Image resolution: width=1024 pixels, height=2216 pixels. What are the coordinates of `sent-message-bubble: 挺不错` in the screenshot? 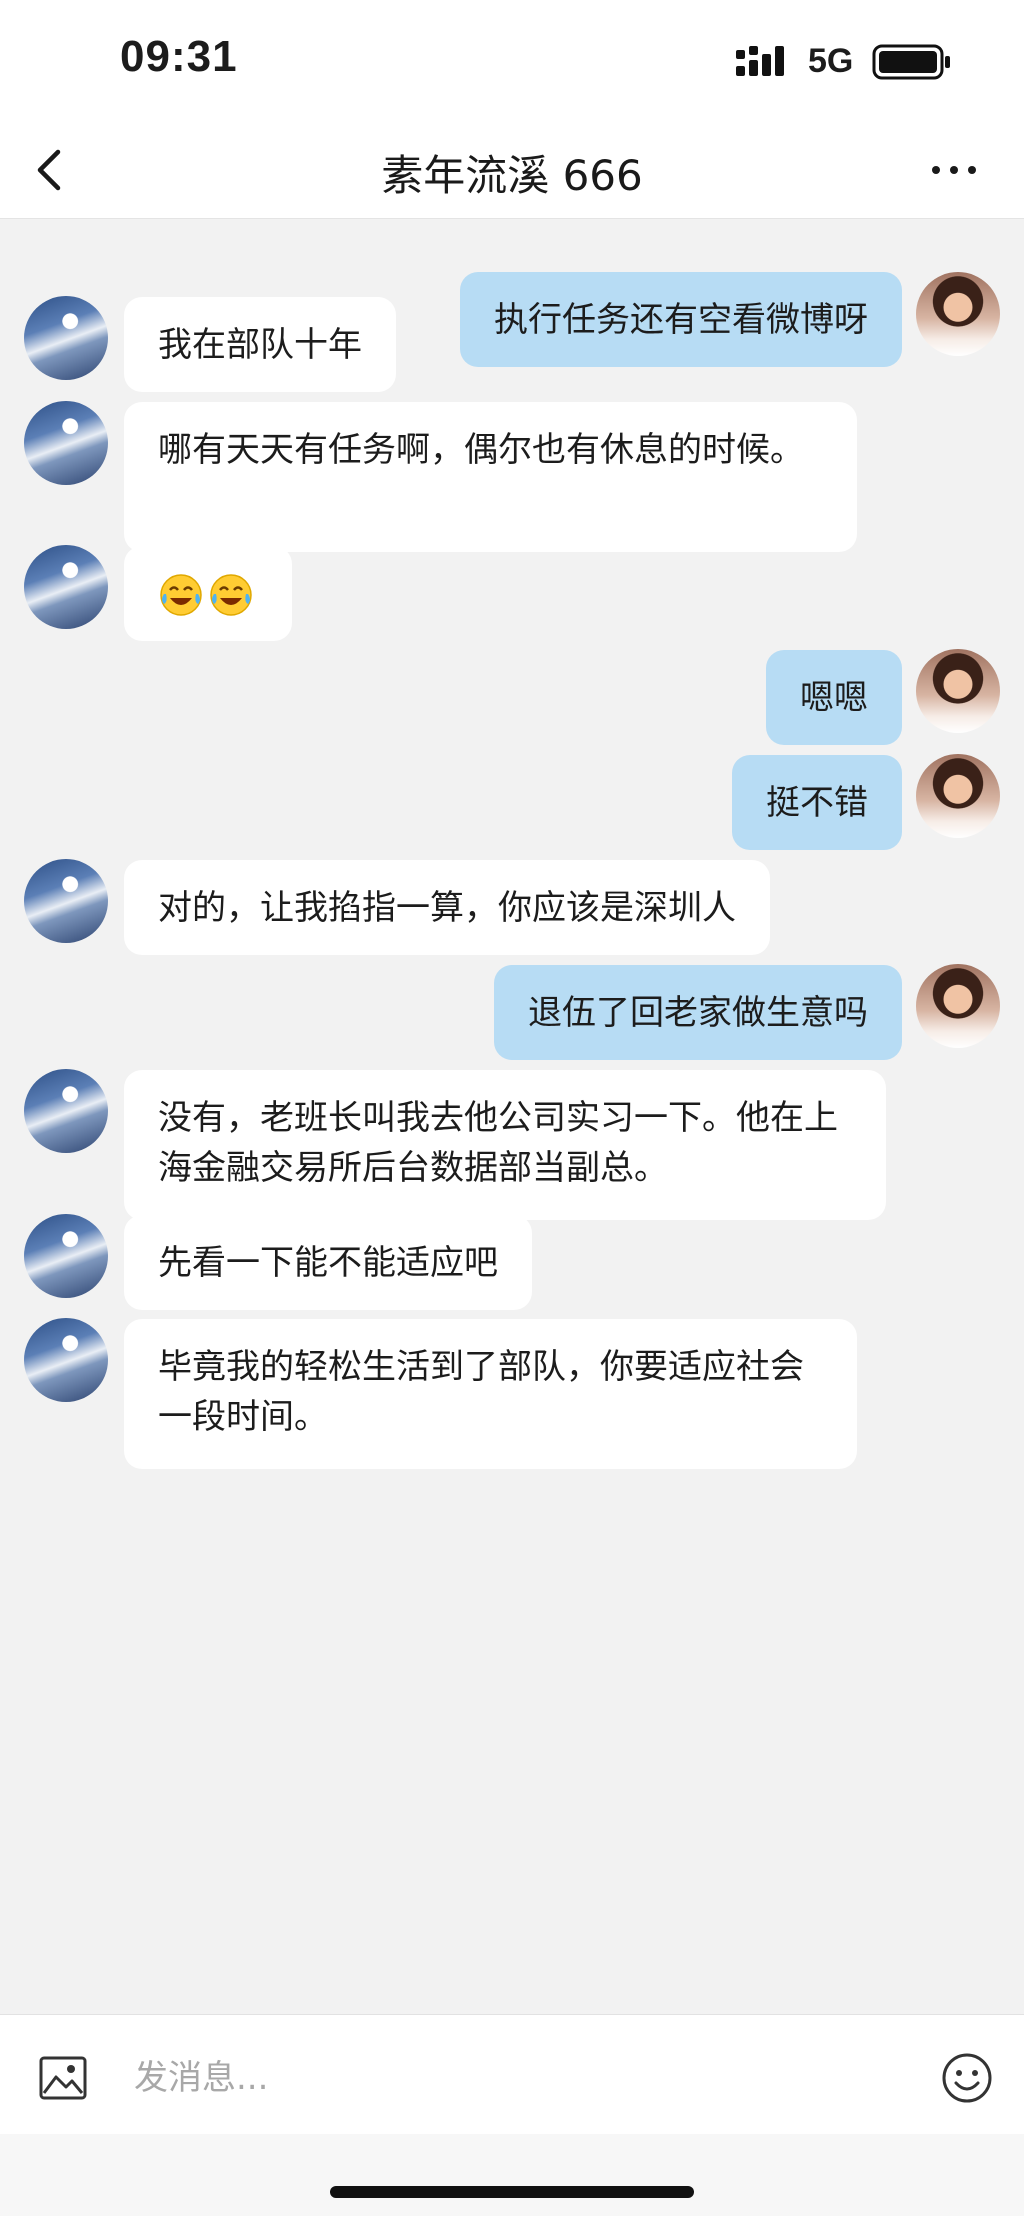 It's located at (817, 802).